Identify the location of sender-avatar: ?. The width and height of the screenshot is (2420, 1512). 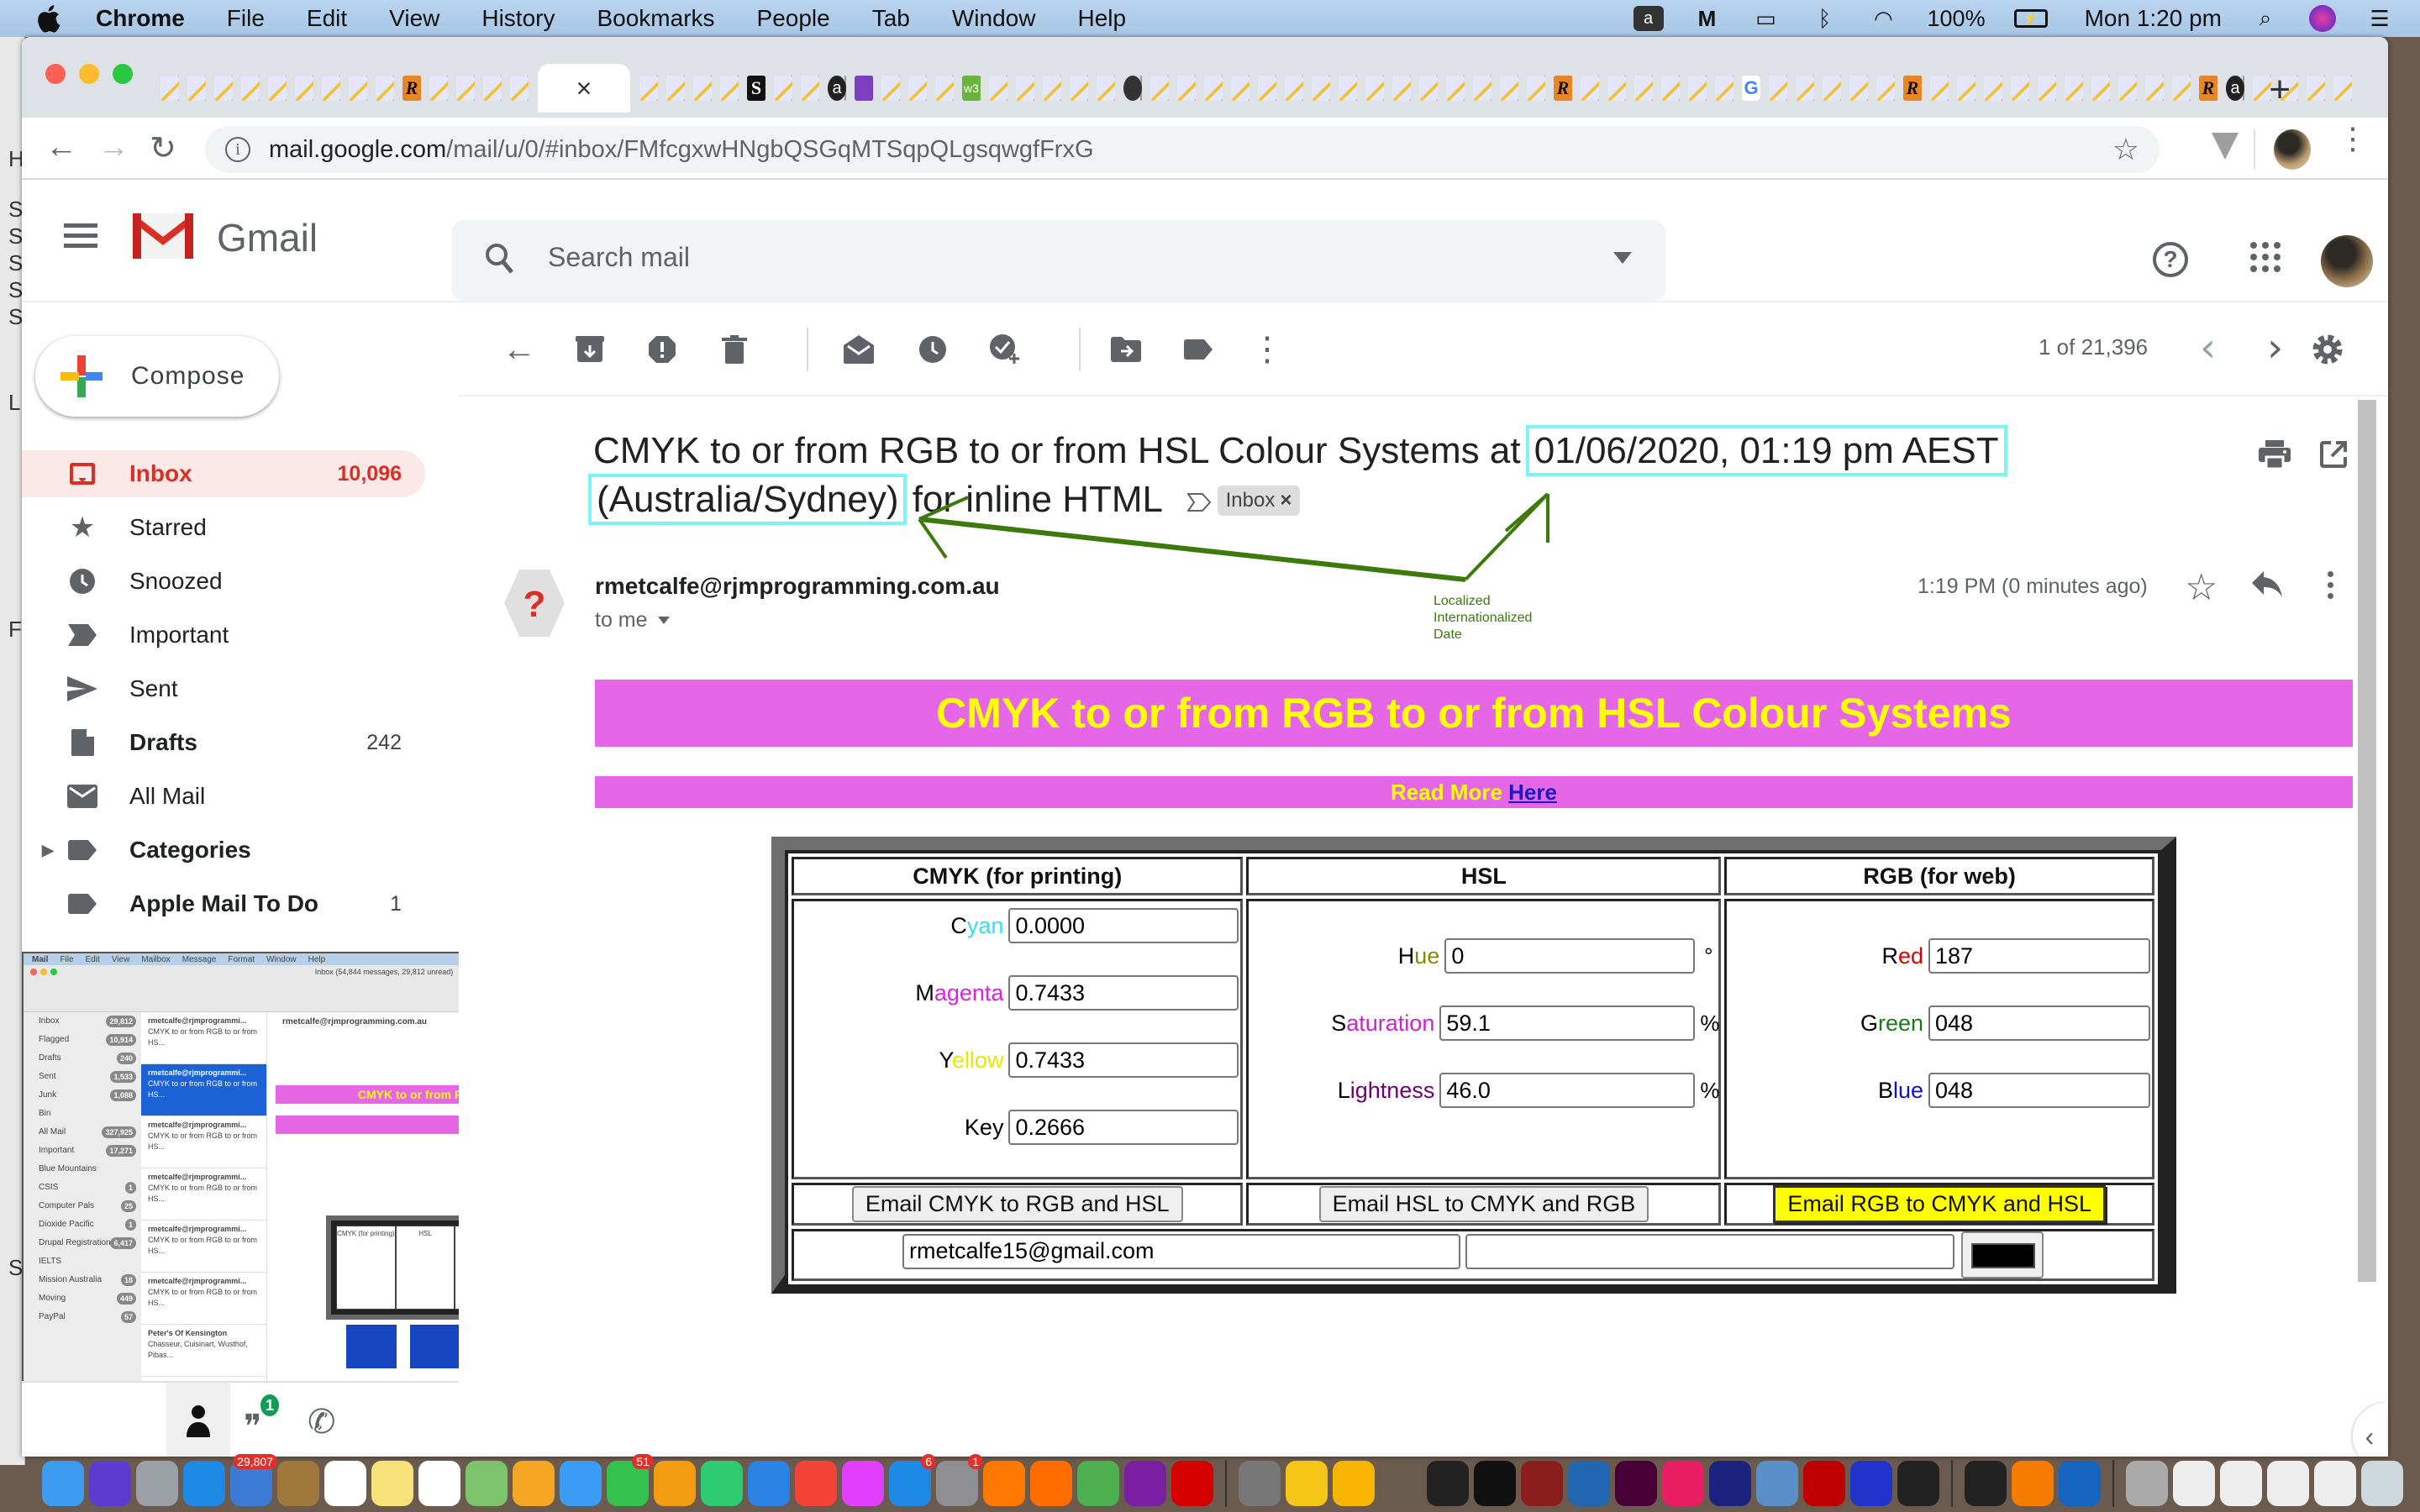
(534, 603).